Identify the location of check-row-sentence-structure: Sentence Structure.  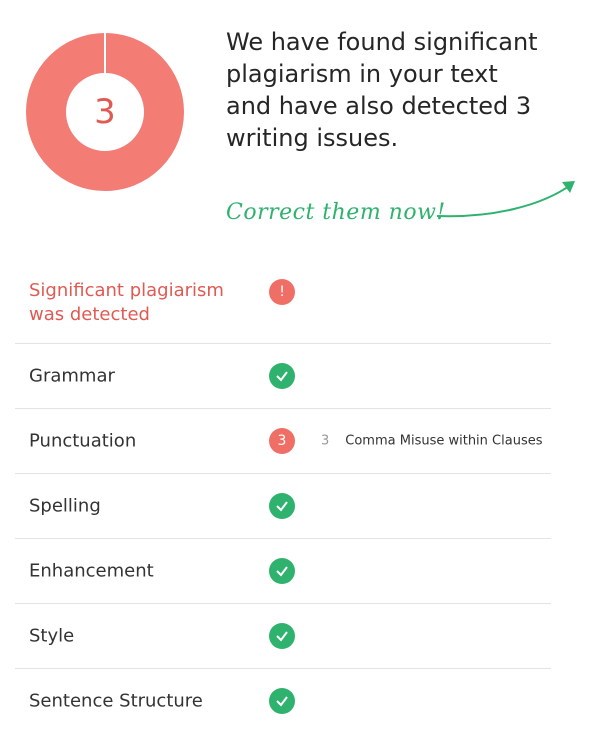
(283, 701).